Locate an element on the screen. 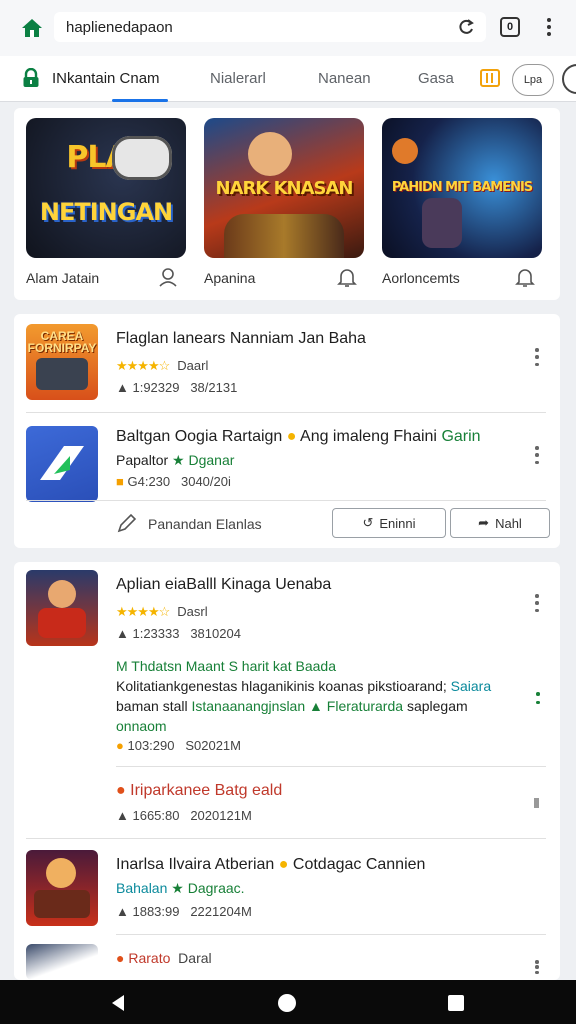  featured-caption-1: Alam Jatain is located at coordinates (63, 278).